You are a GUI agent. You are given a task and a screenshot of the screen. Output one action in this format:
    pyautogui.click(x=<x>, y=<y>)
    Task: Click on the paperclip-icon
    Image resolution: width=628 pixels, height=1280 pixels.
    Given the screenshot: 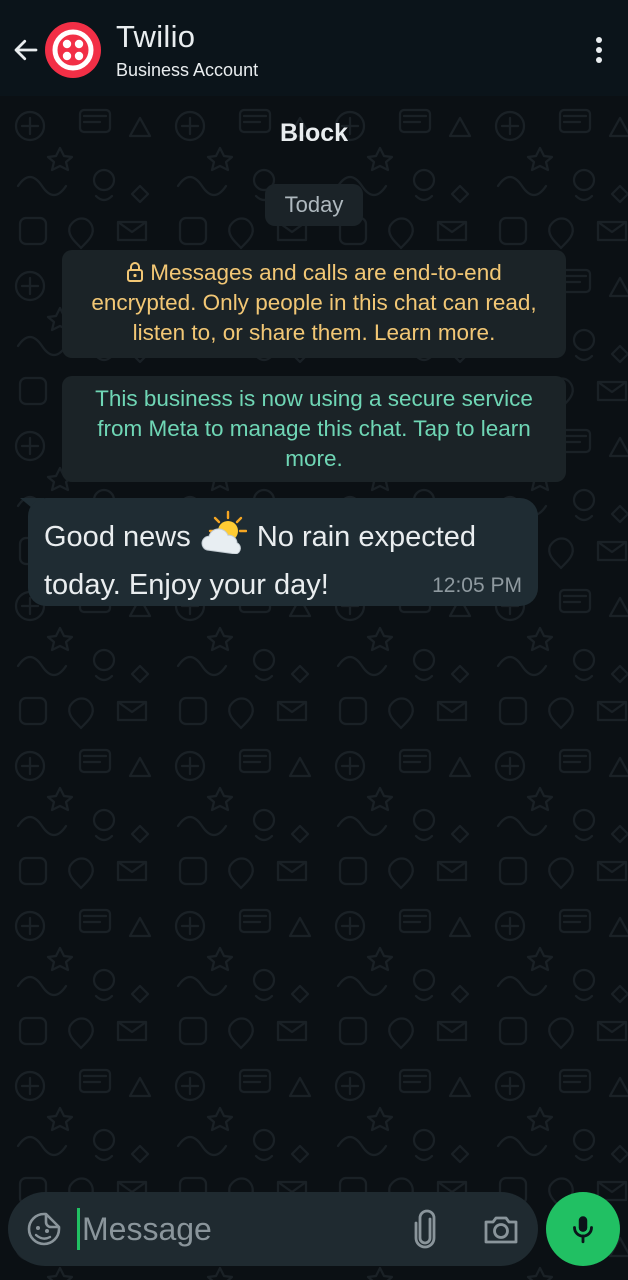 What is the action you would take?
    pyautogui.click(x=425, y=1229)
    